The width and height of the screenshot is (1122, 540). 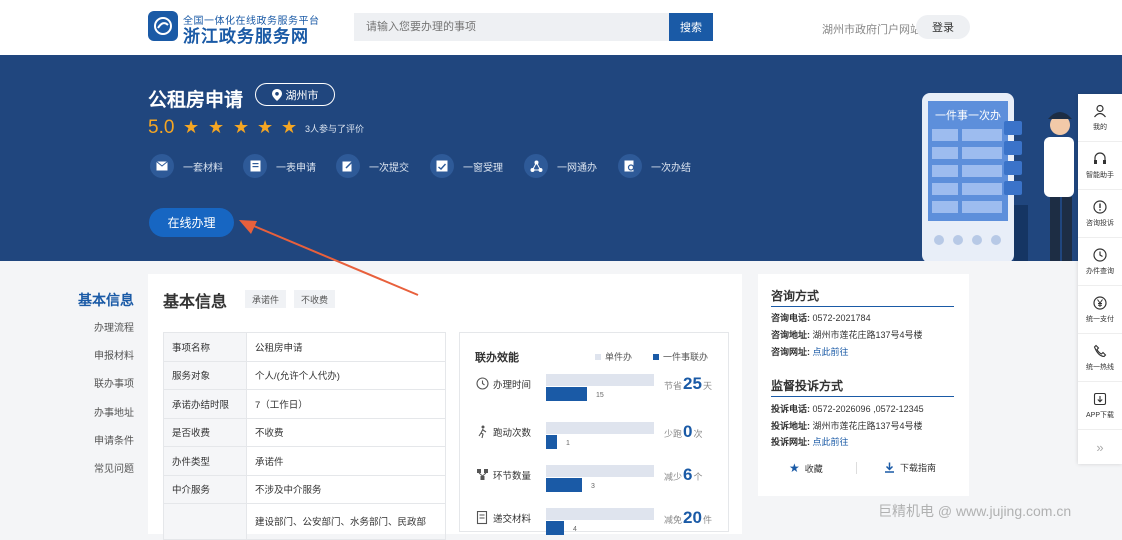 What do you see at coordinates (512, 385) in the screenshot?
I see `metric-label: 办理时间` at bounding box center [512, 385].